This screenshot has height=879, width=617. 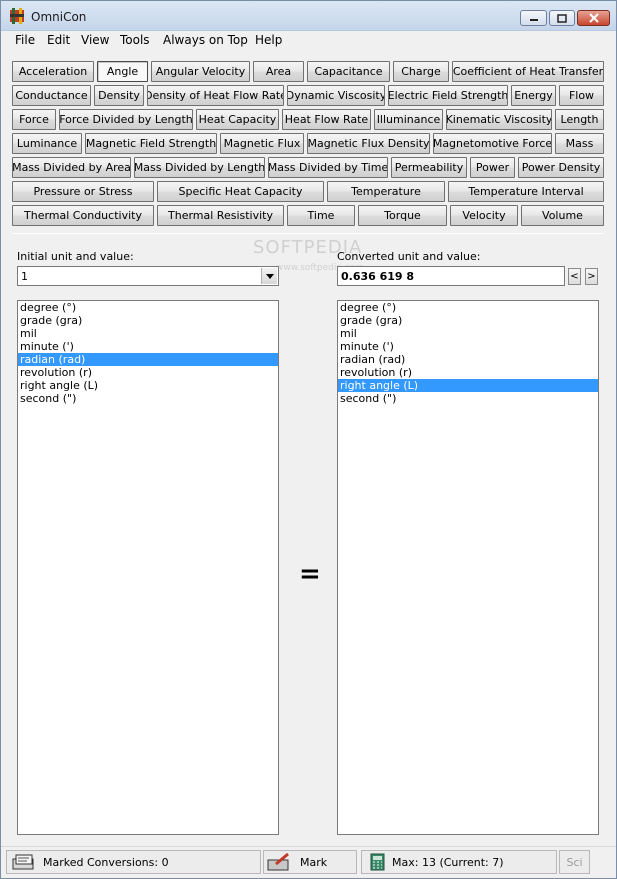 I want to click on quantity-button-force: Force, so click(x=34, y=119).